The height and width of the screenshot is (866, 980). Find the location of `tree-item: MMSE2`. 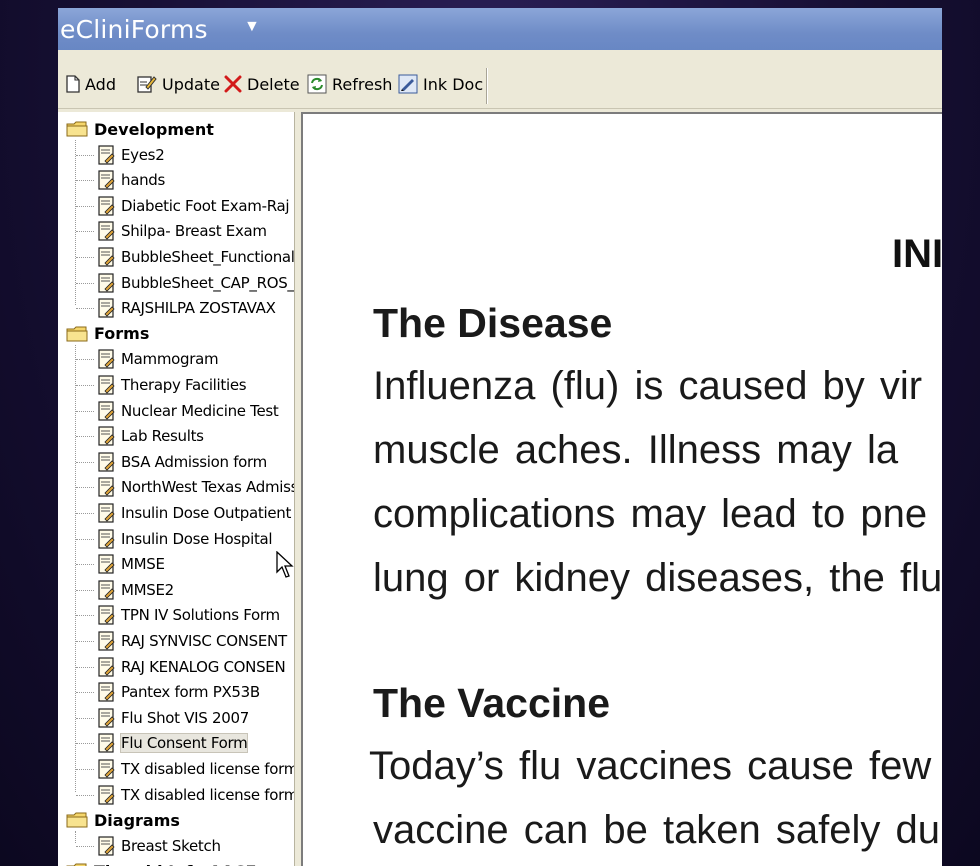

tree-item: MMSE2 is located at coordinates (135, 590).